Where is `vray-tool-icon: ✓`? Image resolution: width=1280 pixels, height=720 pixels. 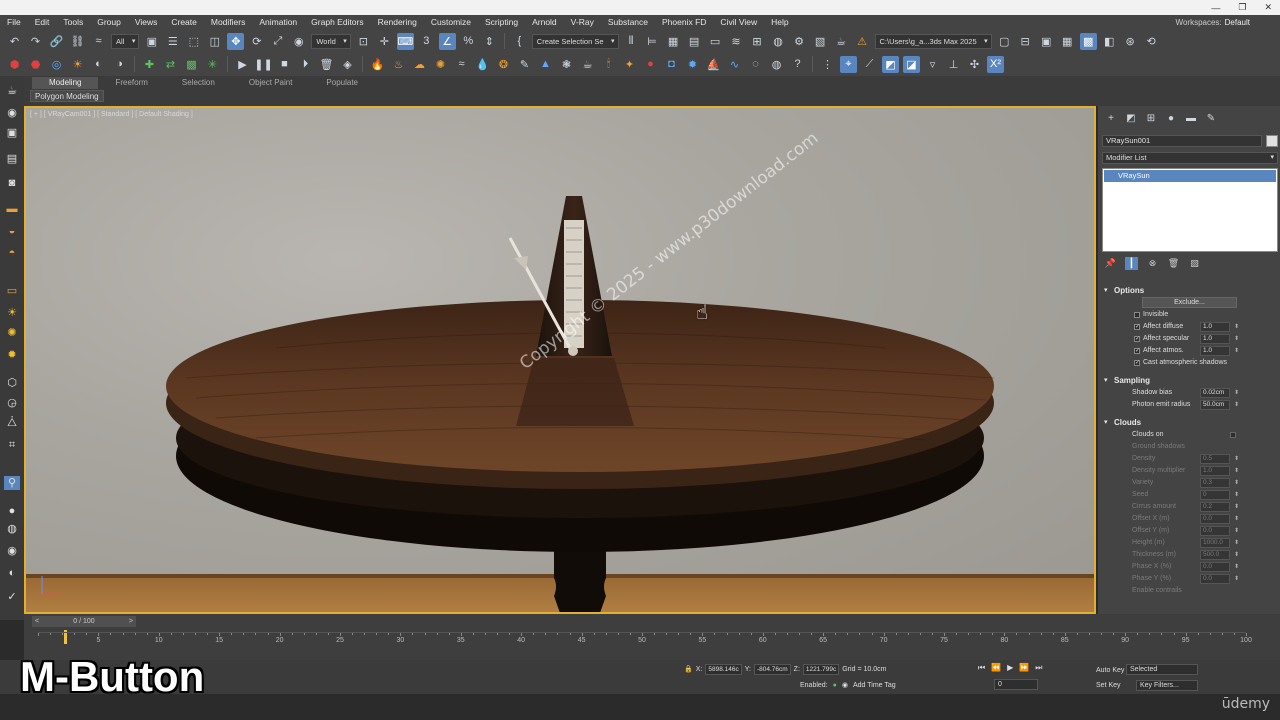
vray-tool-icon: ✓ is located at coordinates (12, 597).